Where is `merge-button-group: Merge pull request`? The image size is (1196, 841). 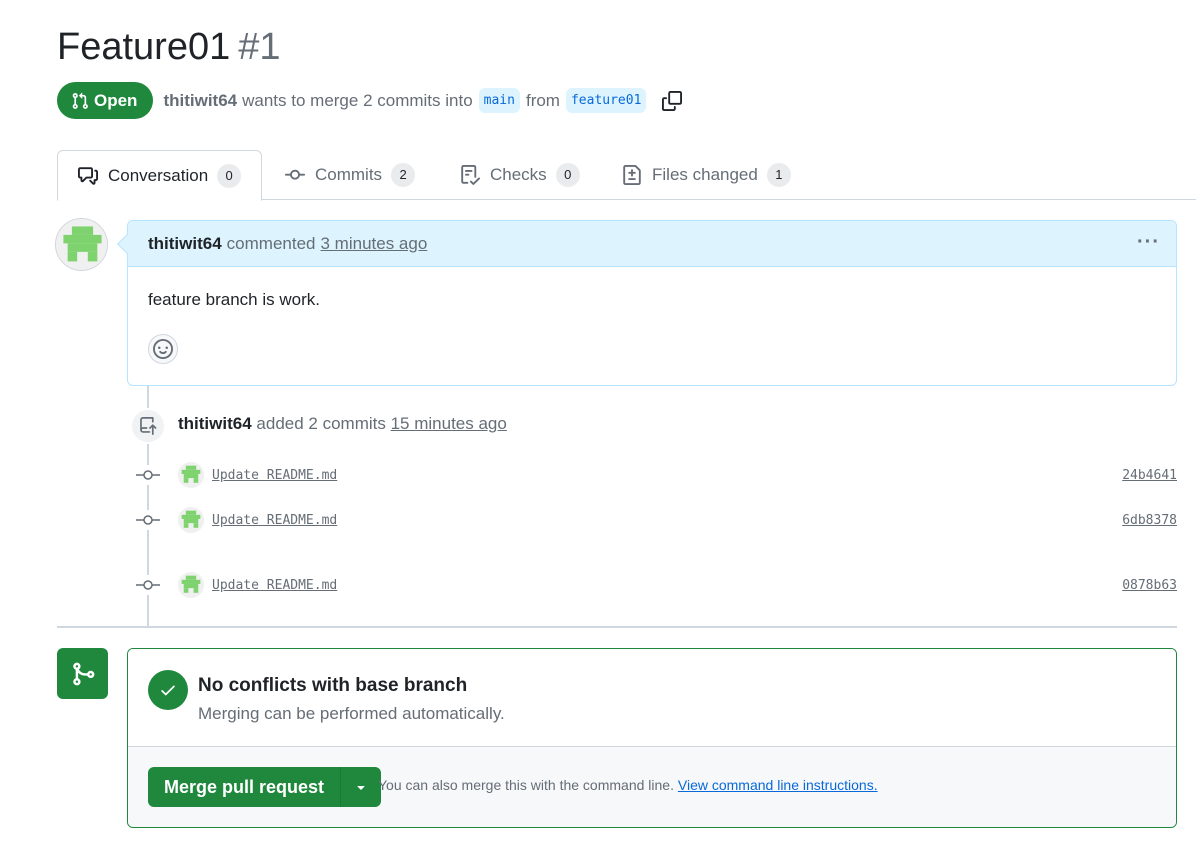 merge-button-group: Merge pull request is located at coordinates (265, 787).